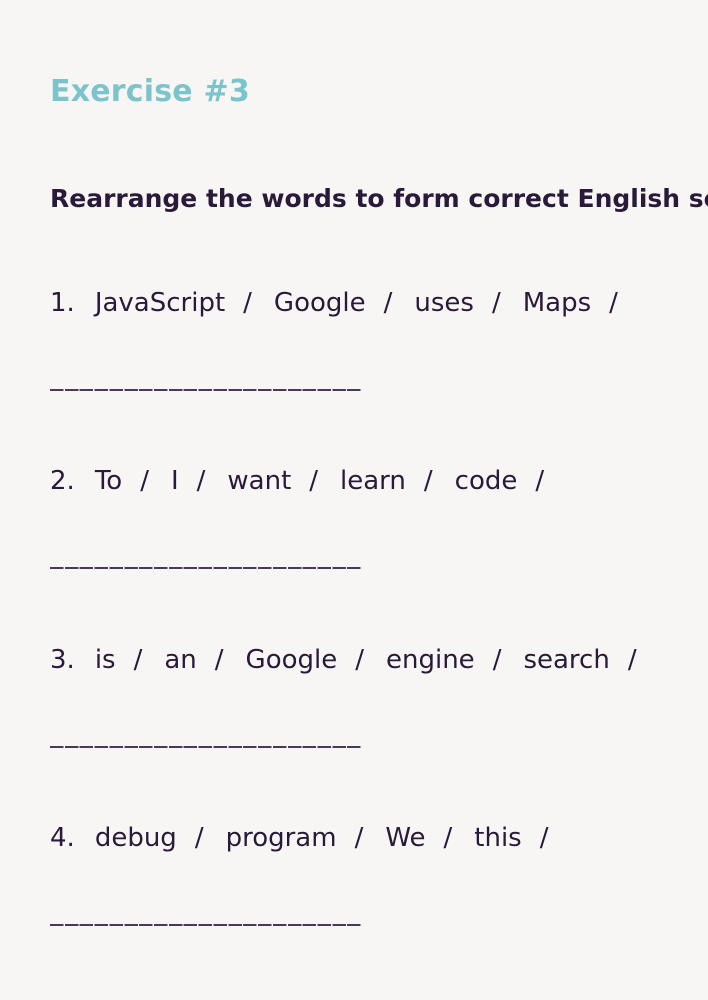  I want to click on word: To, so click(108, 481).